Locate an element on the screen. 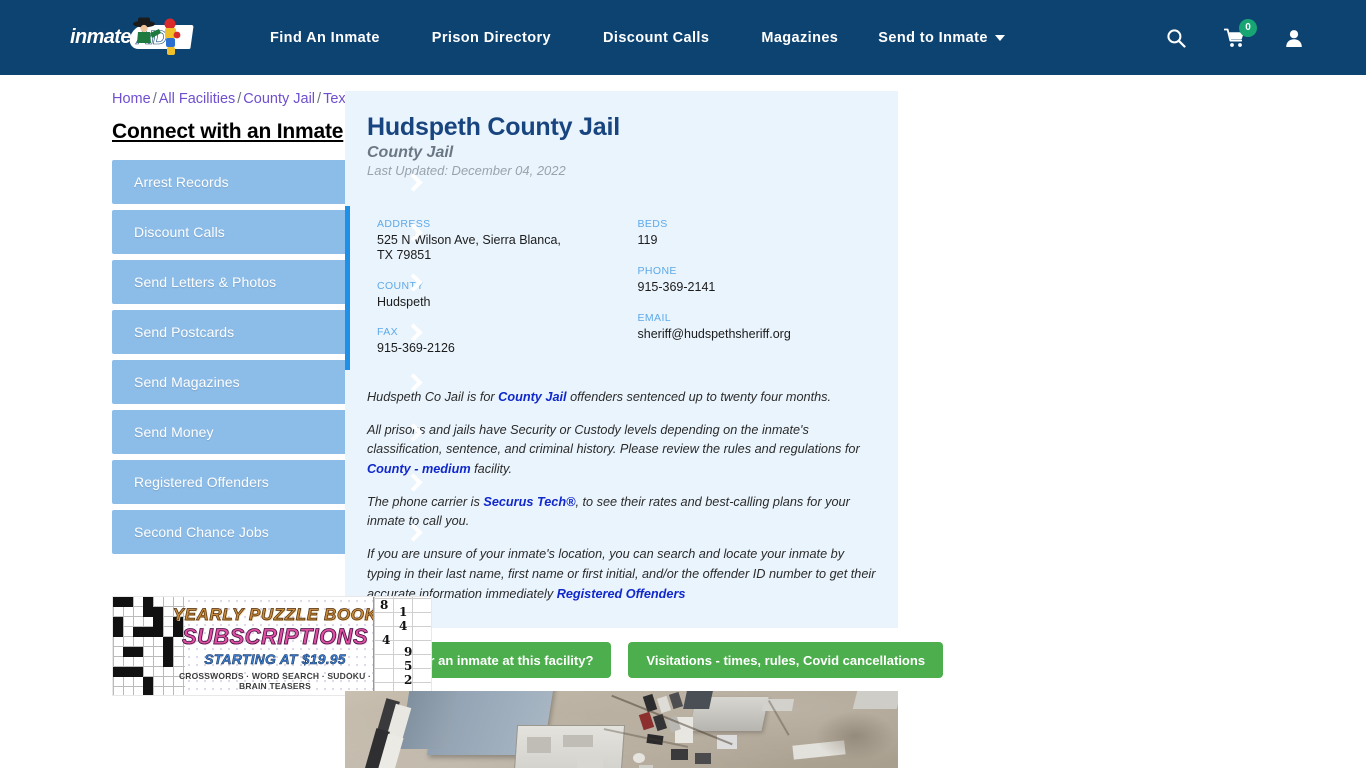  link-county-jail: County Jail is located at coordinates (532, 397).